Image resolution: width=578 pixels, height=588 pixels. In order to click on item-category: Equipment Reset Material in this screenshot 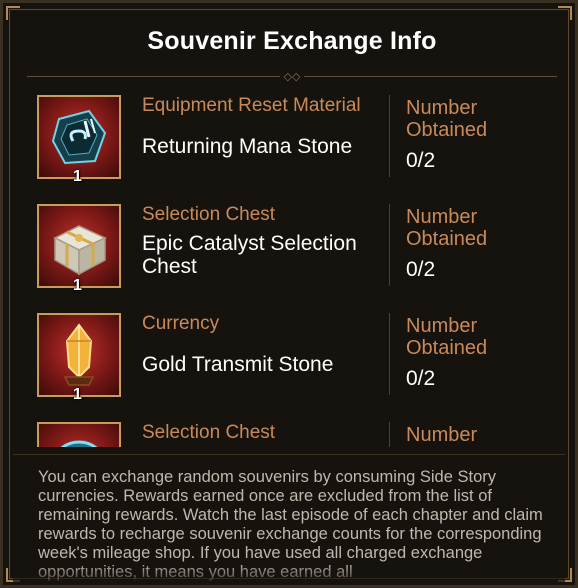, I will do `click(251, 105)`.